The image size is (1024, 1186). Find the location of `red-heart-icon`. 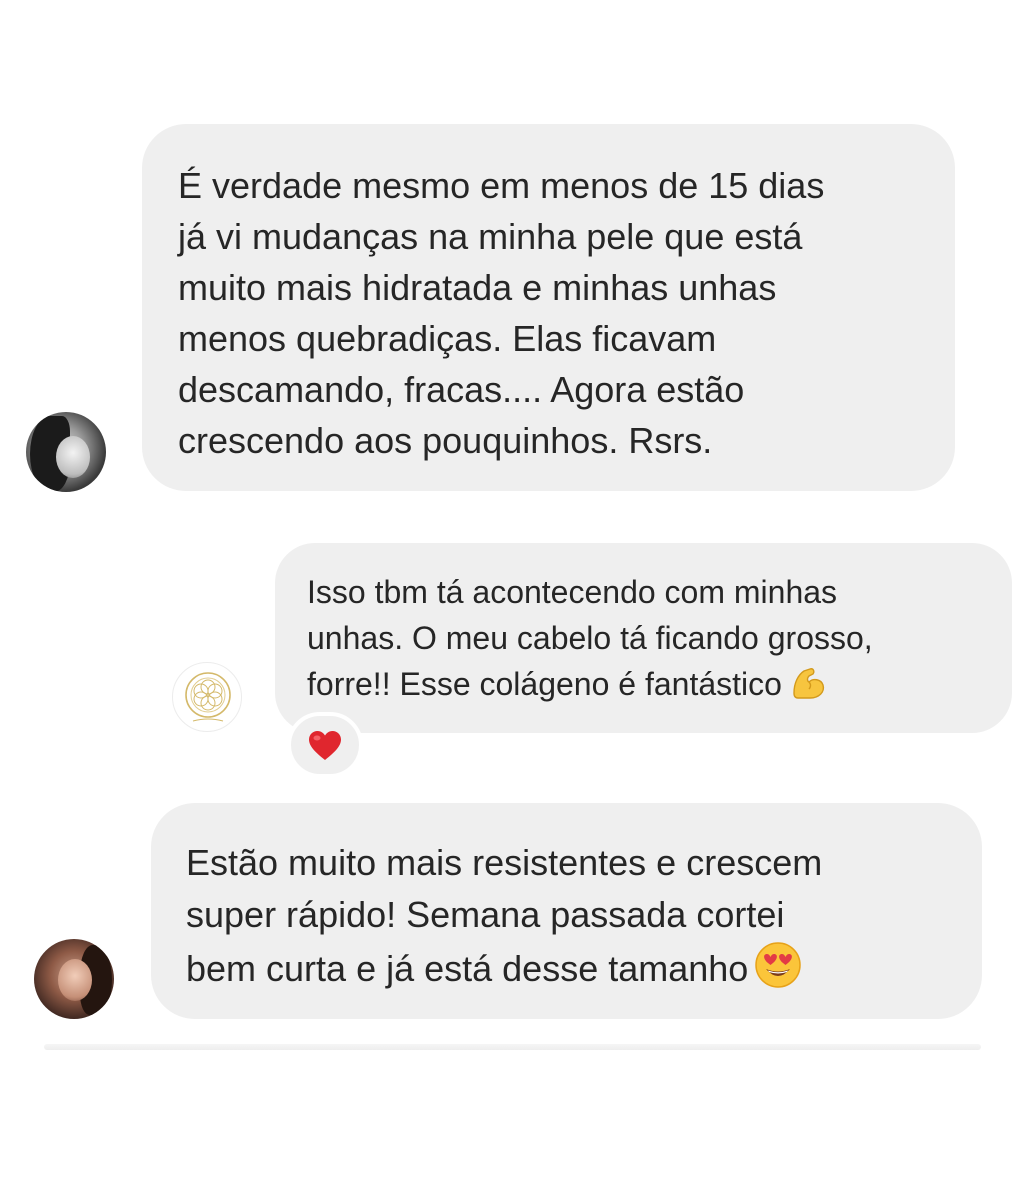

red-heart-icon is located at coordinates (325, 745).